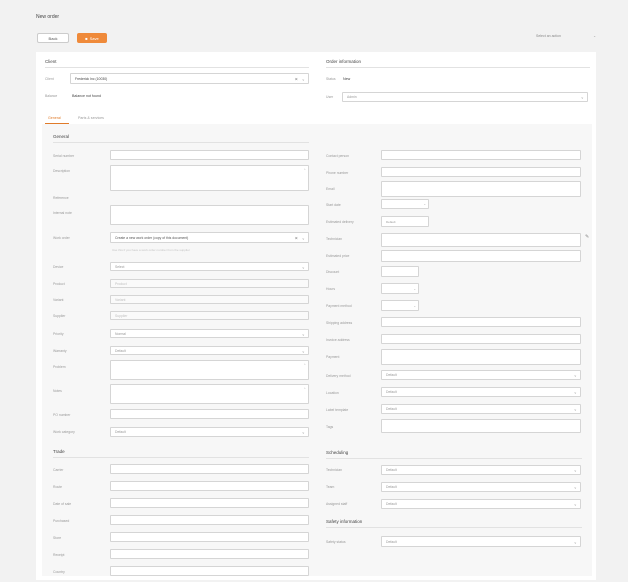 The height and width of the screenshot is (582, 628). What do you see at coordinates (209, 283) in the screenshot?
I see `product-select: Product` at bounding box center [209, 283].